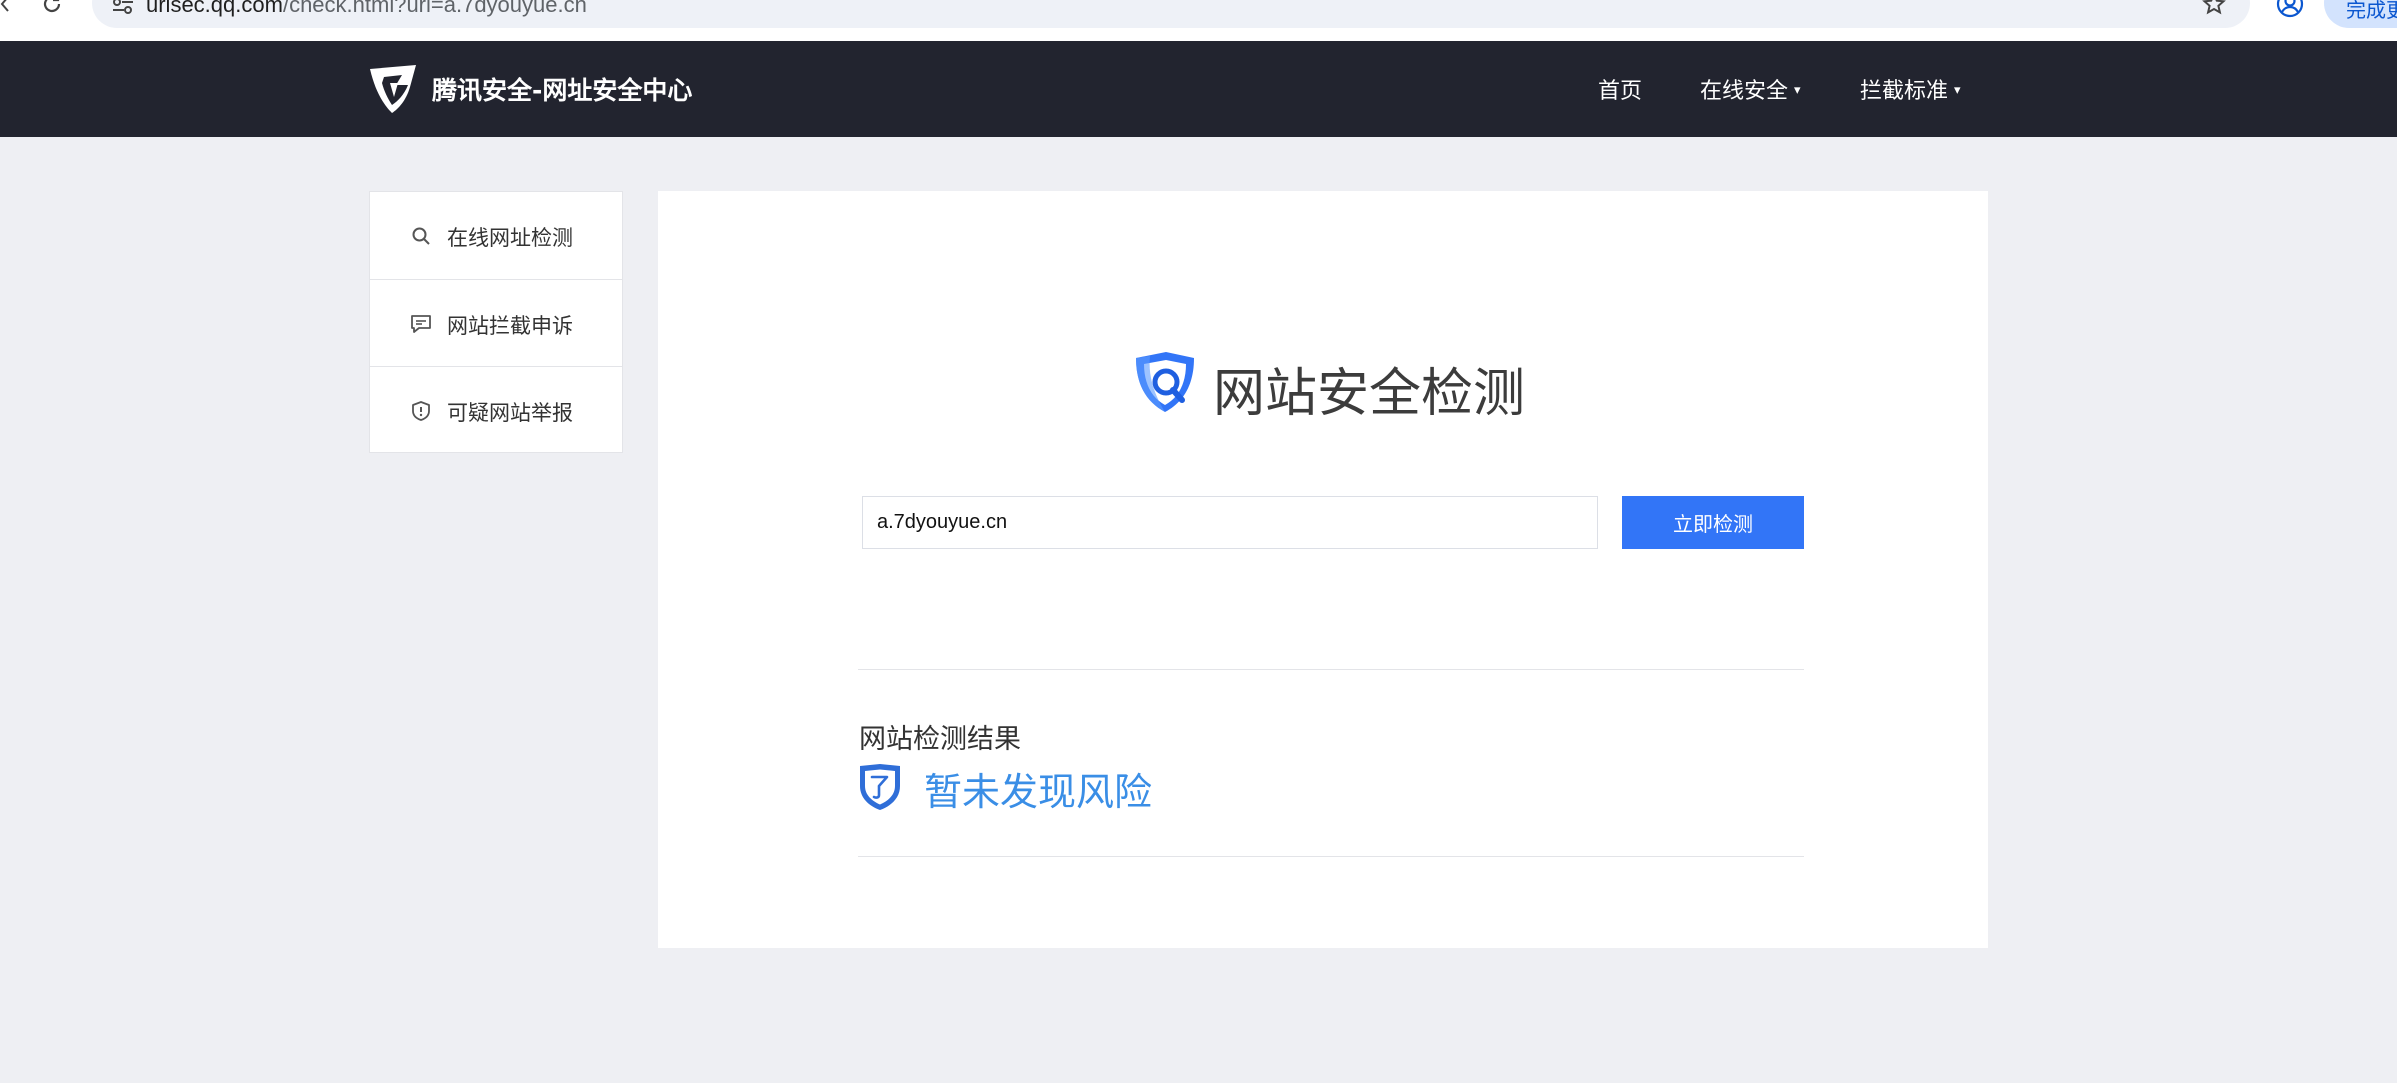 Image resolution: width=2397 pixels, height=1083 pixels. I want to click on update-button: 完成更新, so click(2360, 14).